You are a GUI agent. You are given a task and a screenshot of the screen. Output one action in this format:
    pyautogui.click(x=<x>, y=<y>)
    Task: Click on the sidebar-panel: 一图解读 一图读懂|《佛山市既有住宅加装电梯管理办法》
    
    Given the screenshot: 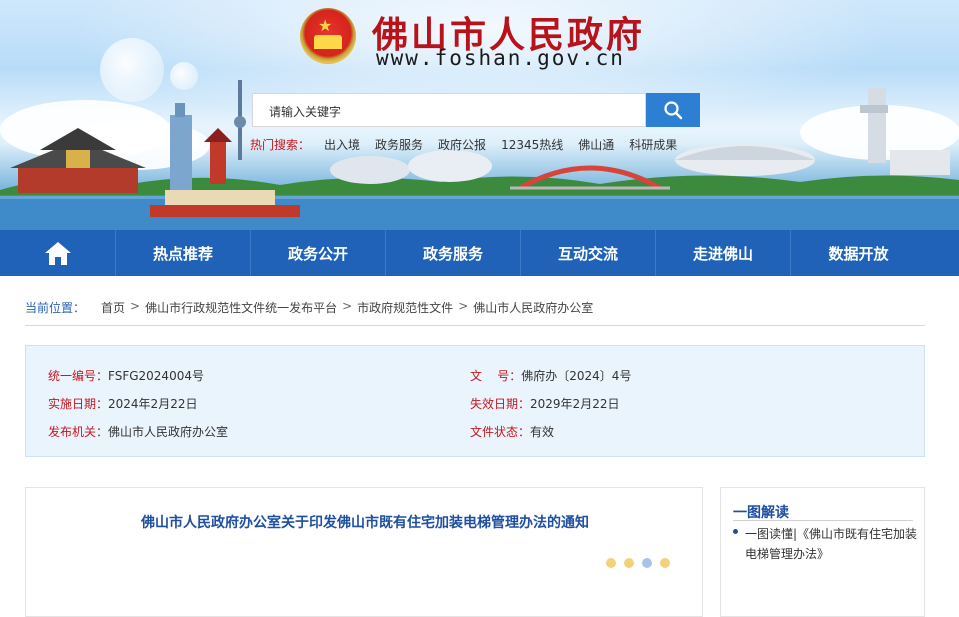 What is the action you would take?
    pyautogui.click(x=822, y=552)
    